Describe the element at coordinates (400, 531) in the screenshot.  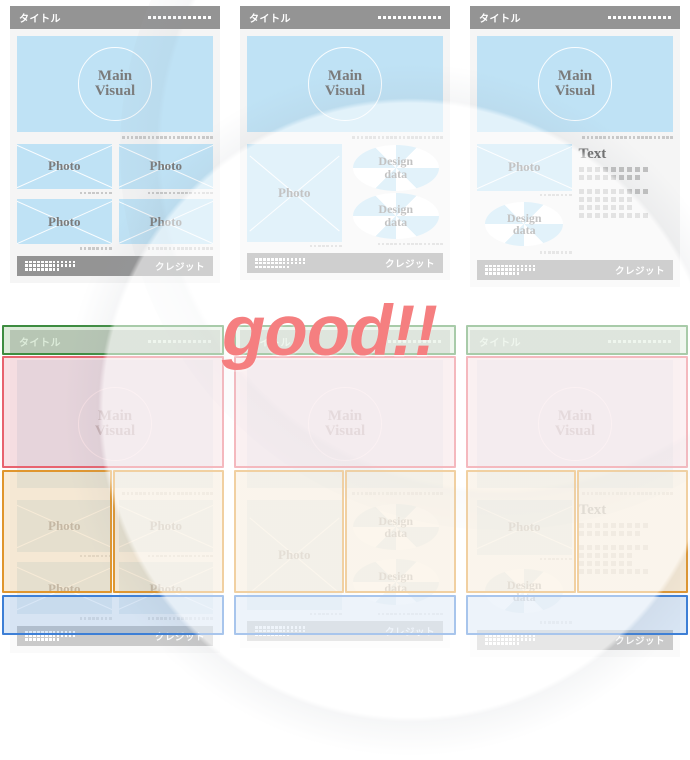
I see `region-data-right` at that location.